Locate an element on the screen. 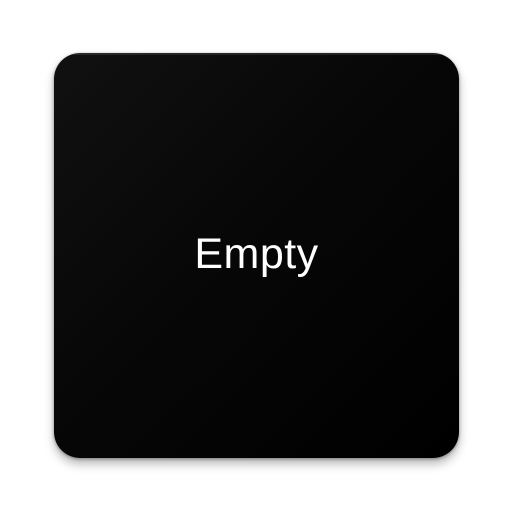 The width and height of the screenshot is (512, 512). app-icon-label: Empty is located at coordinates (256, 254).